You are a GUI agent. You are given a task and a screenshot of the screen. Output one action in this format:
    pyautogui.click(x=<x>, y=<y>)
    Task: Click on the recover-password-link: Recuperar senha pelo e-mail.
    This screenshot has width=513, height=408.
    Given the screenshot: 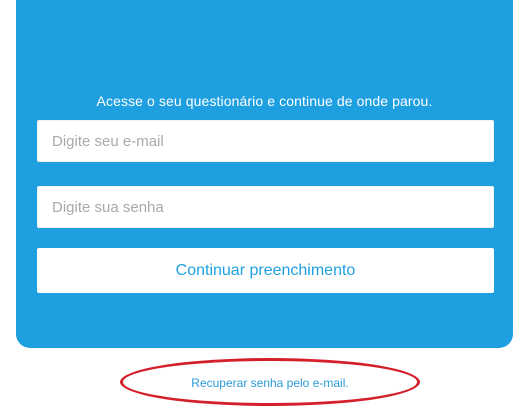 What is the action you would take?
    pyautogui.click(x=256, y=383)
    